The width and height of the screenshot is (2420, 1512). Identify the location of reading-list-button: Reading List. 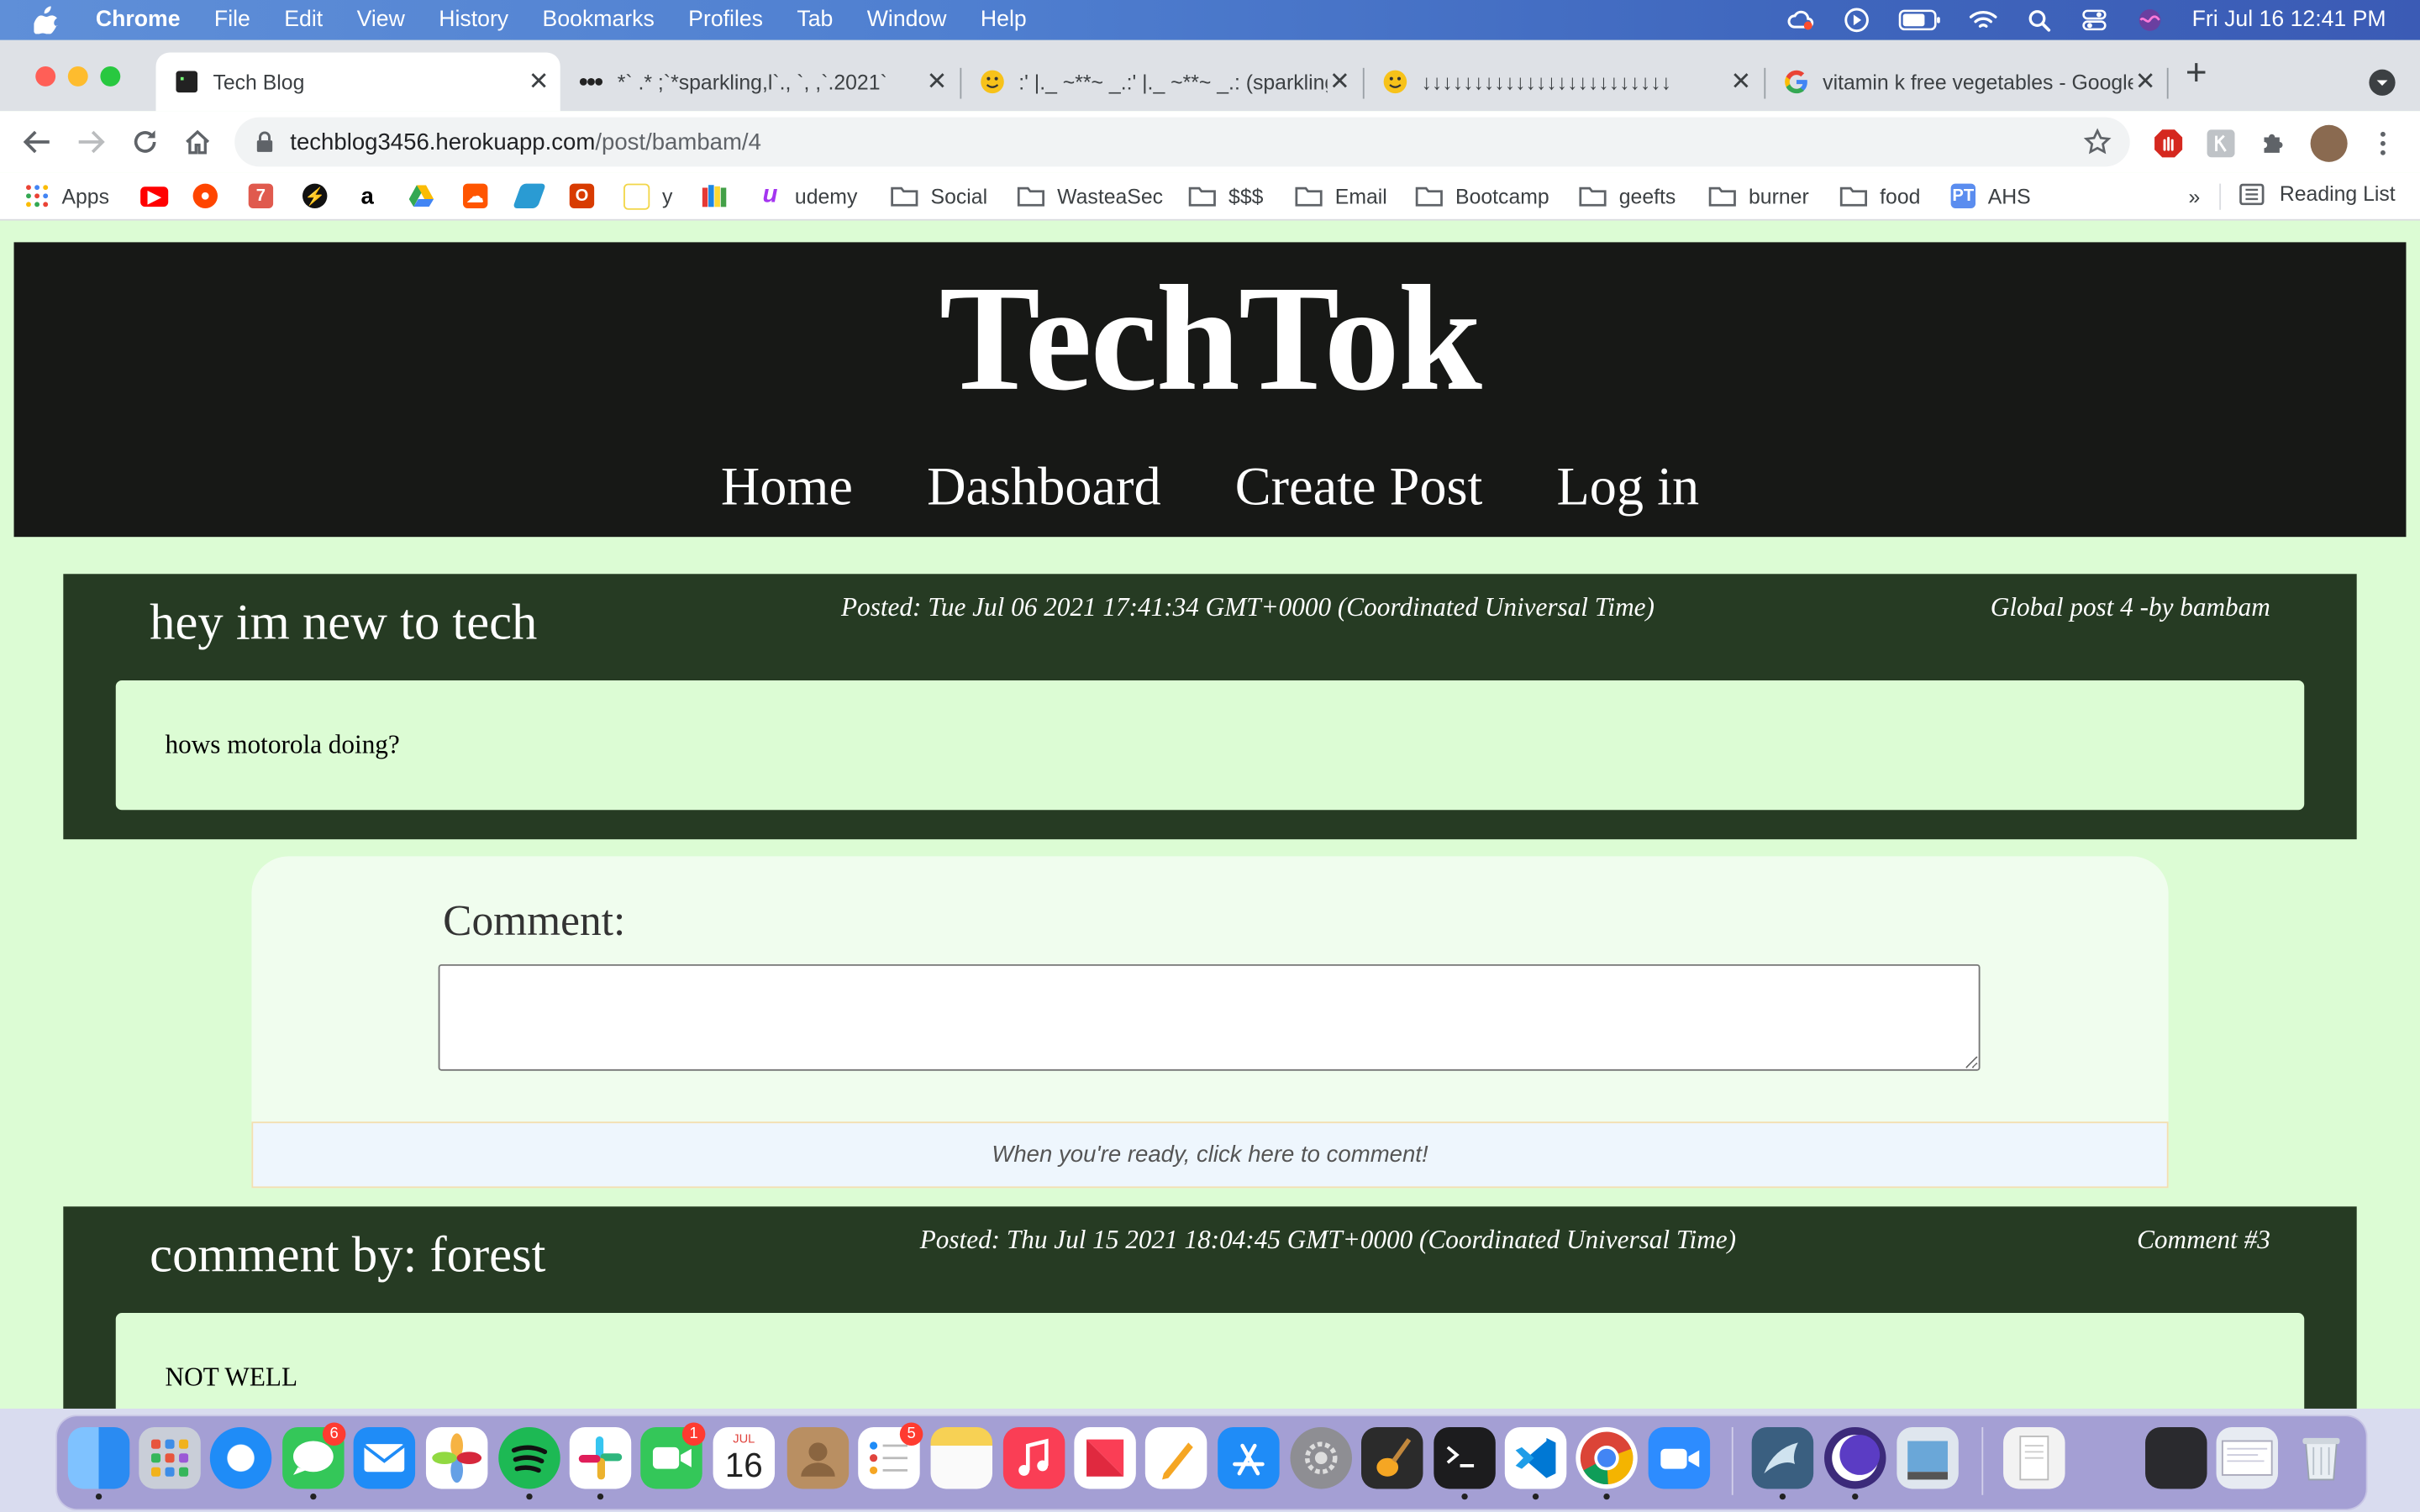
(2317, 193).